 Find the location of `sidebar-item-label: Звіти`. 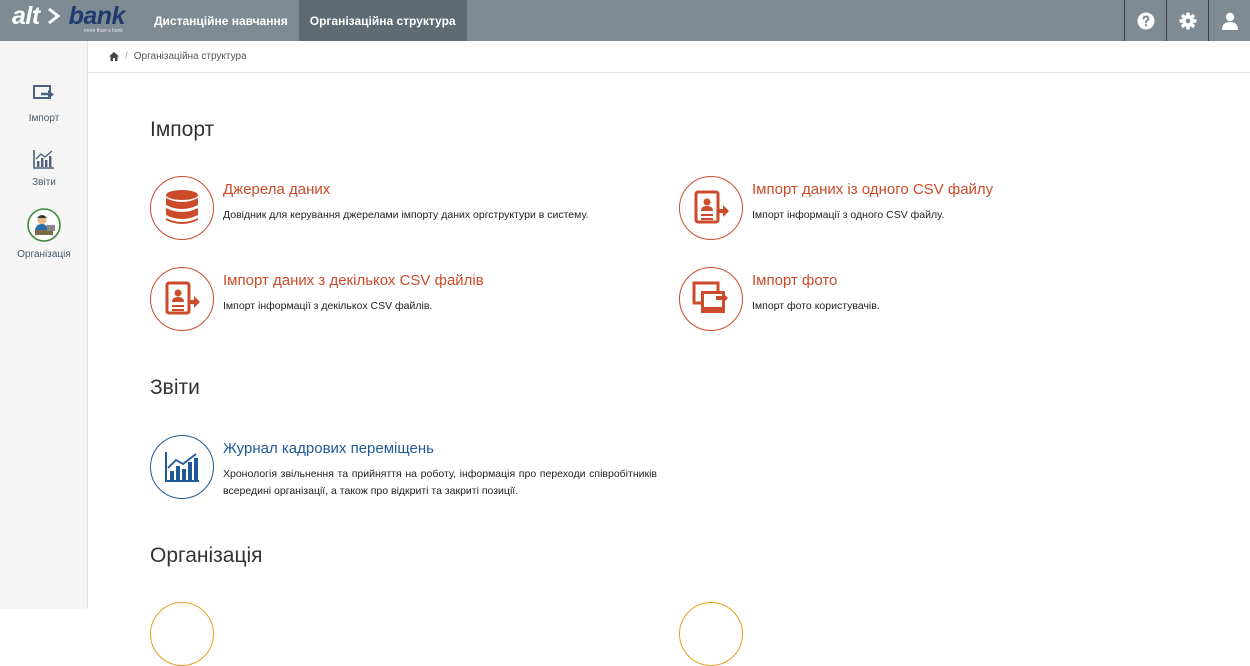

sidebar-item-label: Звіти is located at coordinates (44, 182).